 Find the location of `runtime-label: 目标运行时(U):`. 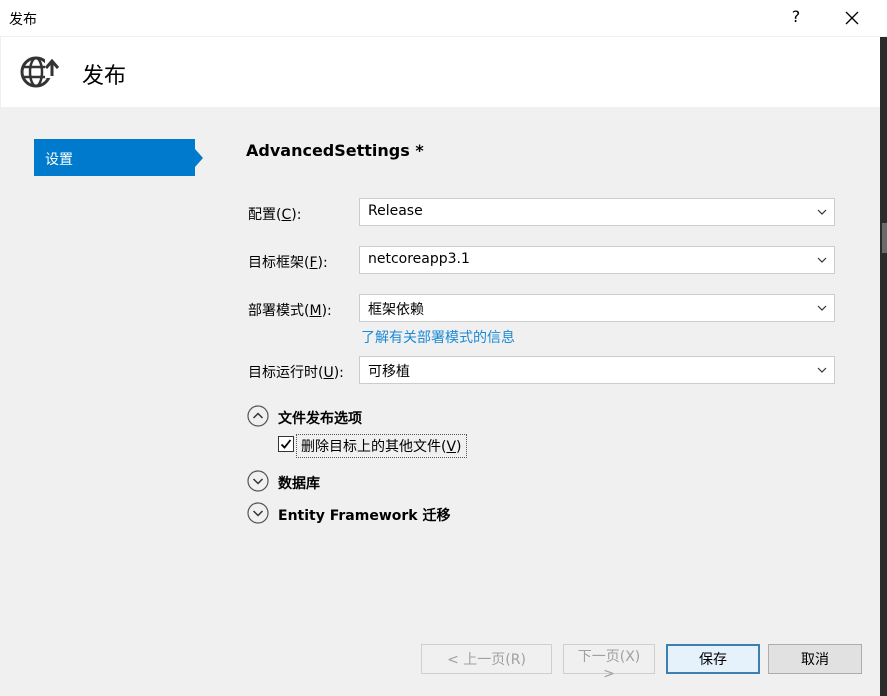

runtime-label: 目标运行时(U): is located at coordinates (296, 373).